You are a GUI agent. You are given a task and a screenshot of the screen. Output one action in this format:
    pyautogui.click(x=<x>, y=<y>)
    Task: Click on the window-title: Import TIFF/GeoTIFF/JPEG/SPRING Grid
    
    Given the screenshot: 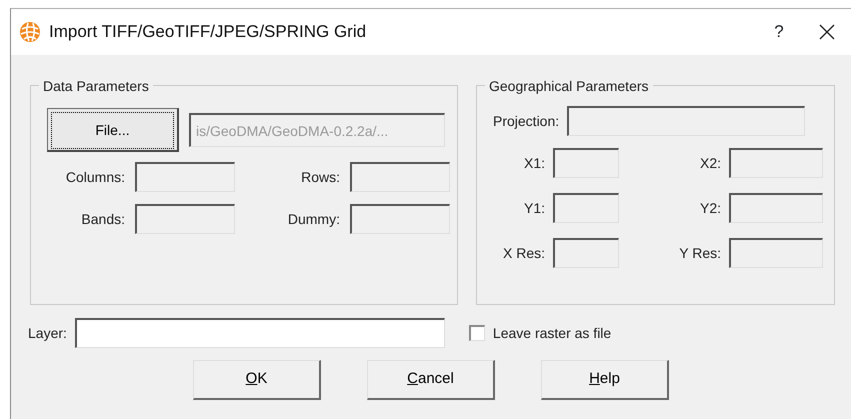 What is the action you would take?
    pyautogui.click(x=208, y=32)
    